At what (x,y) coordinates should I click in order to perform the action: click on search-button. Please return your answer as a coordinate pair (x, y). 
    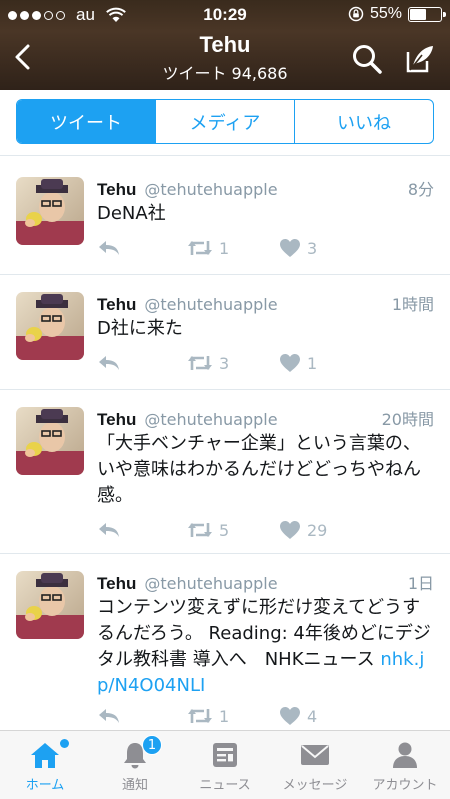
    Looking at the image, I should click on (367, 59).